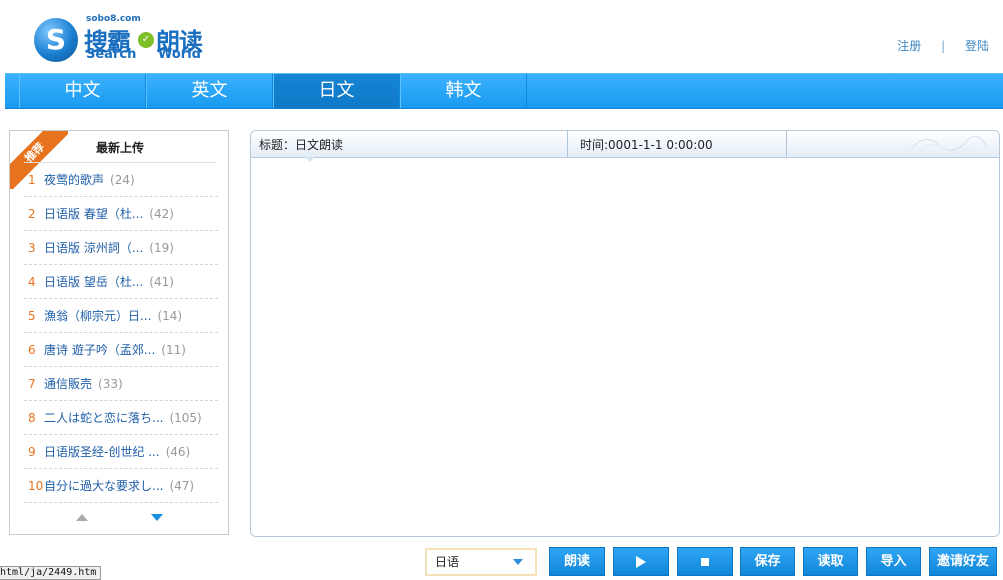  I want to click on import-button: 导入, so click(893, 561).